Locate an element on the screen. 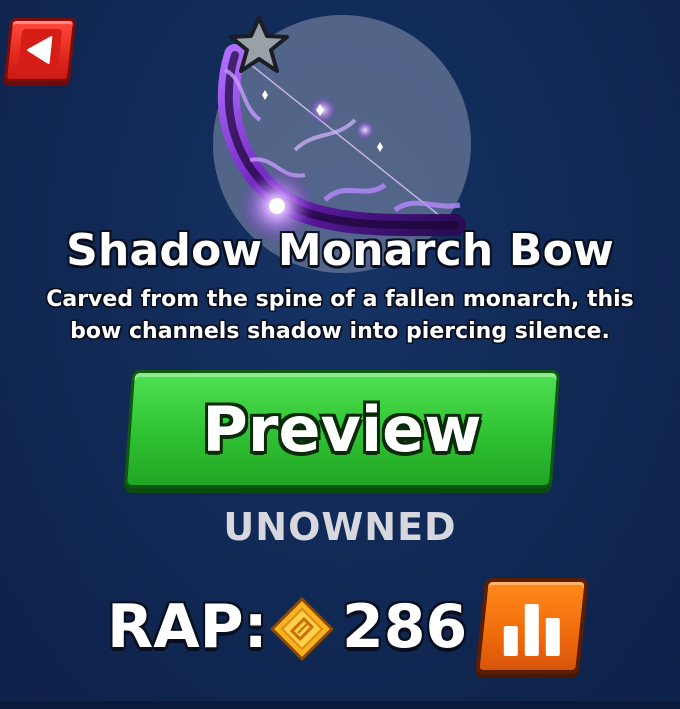  preview-button-label: Preview is located at coordinates (342, 429).